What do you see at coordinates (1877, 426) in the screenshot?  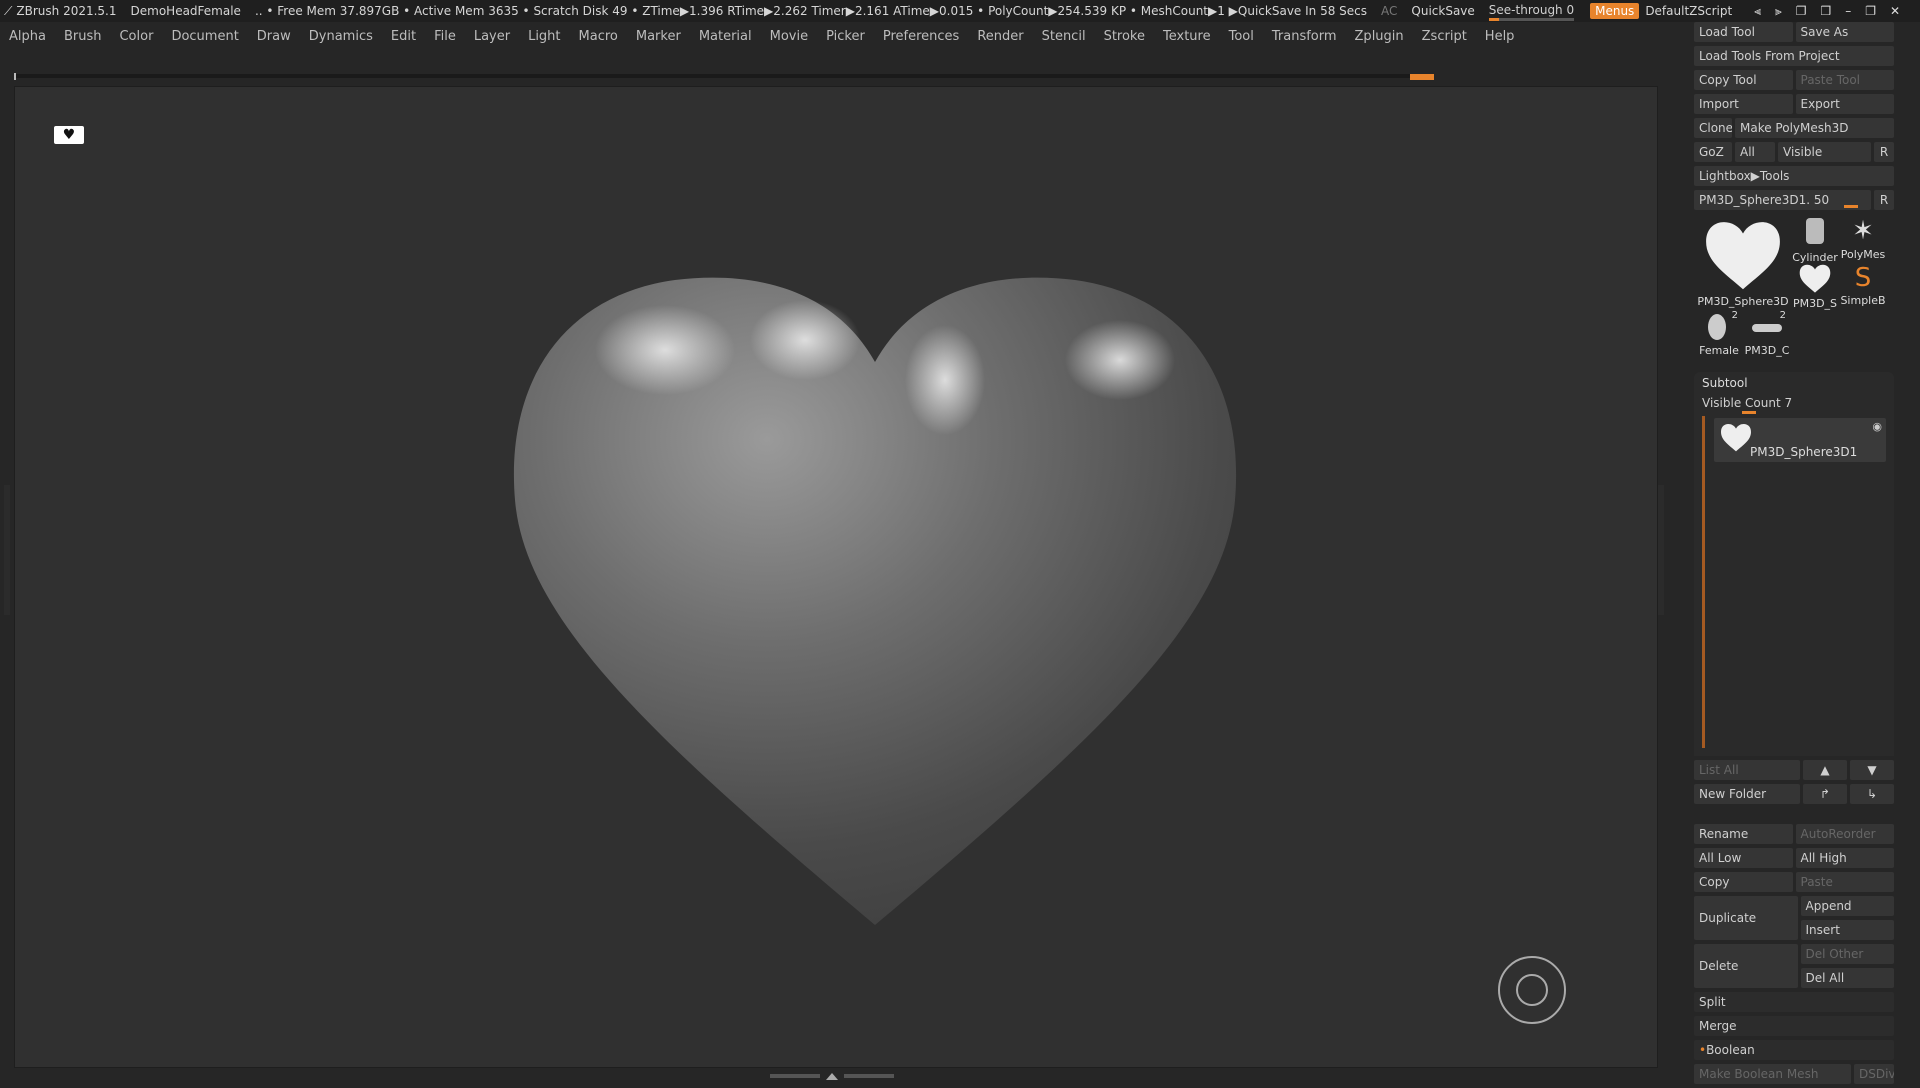 I see `eye-icon: ◉` at bounding box center [1877, 426].